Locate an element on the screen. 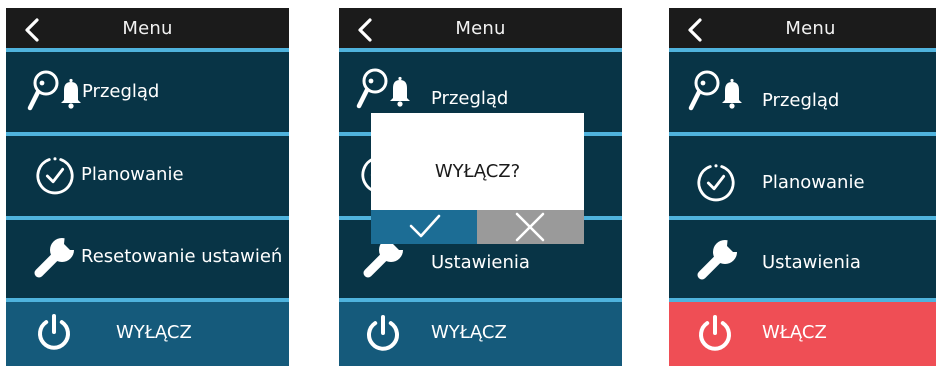 The width and height of the screenshot is (936, 370). power-button: WŁĄCZ is located at coordinates (802, 334).